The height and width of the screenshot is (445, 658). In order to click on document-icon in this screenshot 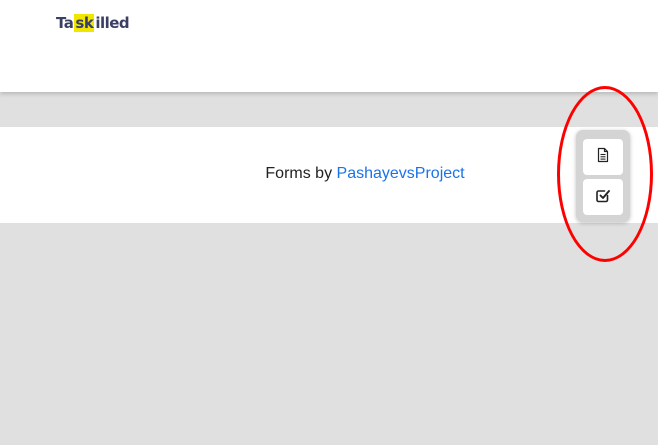, I will do `click(603, 157)`.